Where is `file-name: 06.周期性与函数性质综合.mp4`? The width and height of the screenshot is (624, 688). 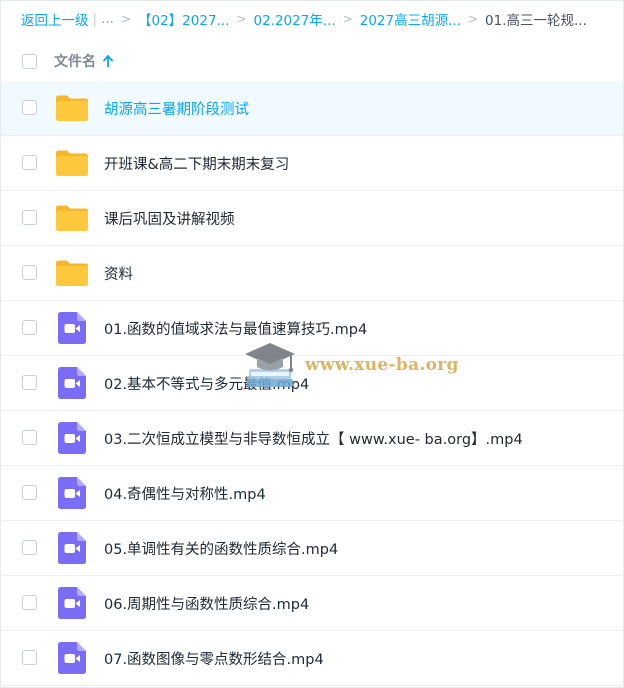
file-name: 06.周期性与函数性质综合.mp4 is located at coordinates (206, 603).